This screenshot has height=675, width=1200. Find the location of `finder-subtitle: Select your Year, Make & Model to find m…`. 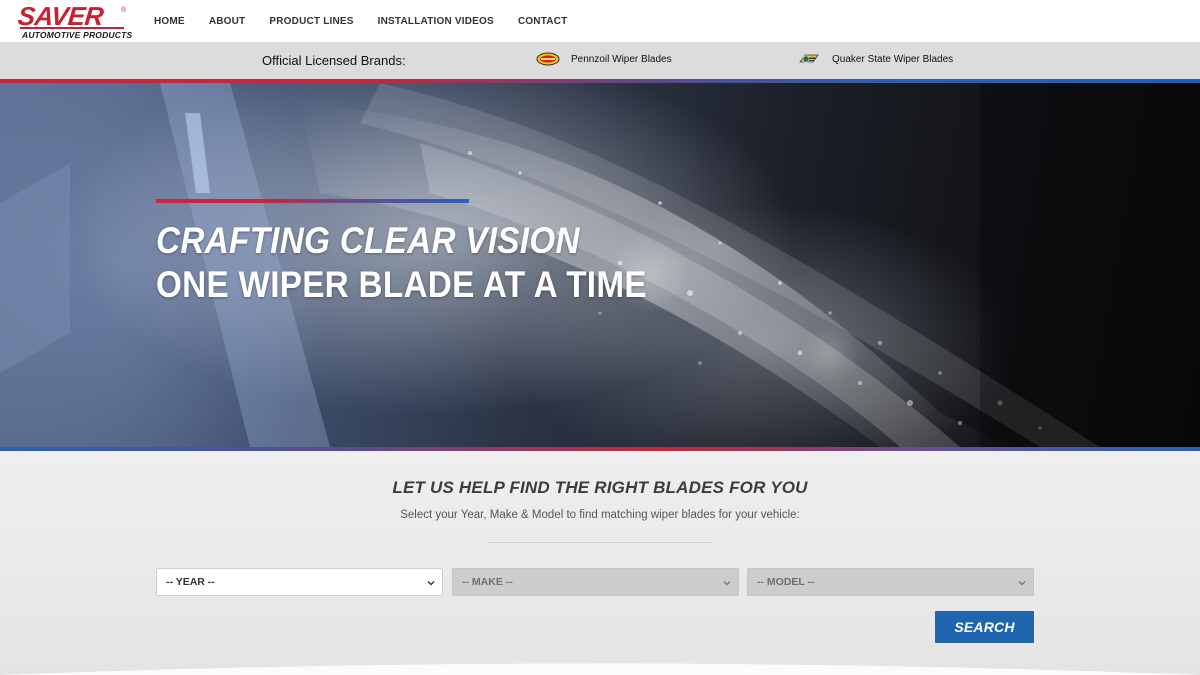

finder-subtitle: Select your Year, Make & Model to find m… is located at coordinates (600, 515).